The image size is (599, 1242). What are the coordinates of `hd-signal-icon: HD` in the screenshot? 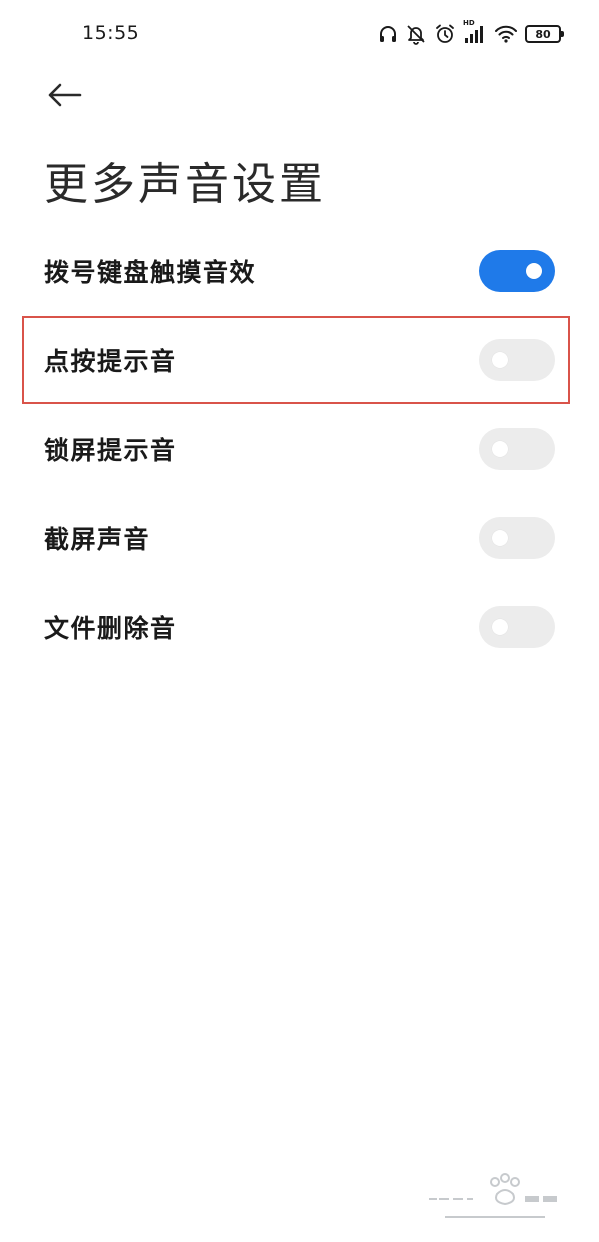 It's located at (475, 32).